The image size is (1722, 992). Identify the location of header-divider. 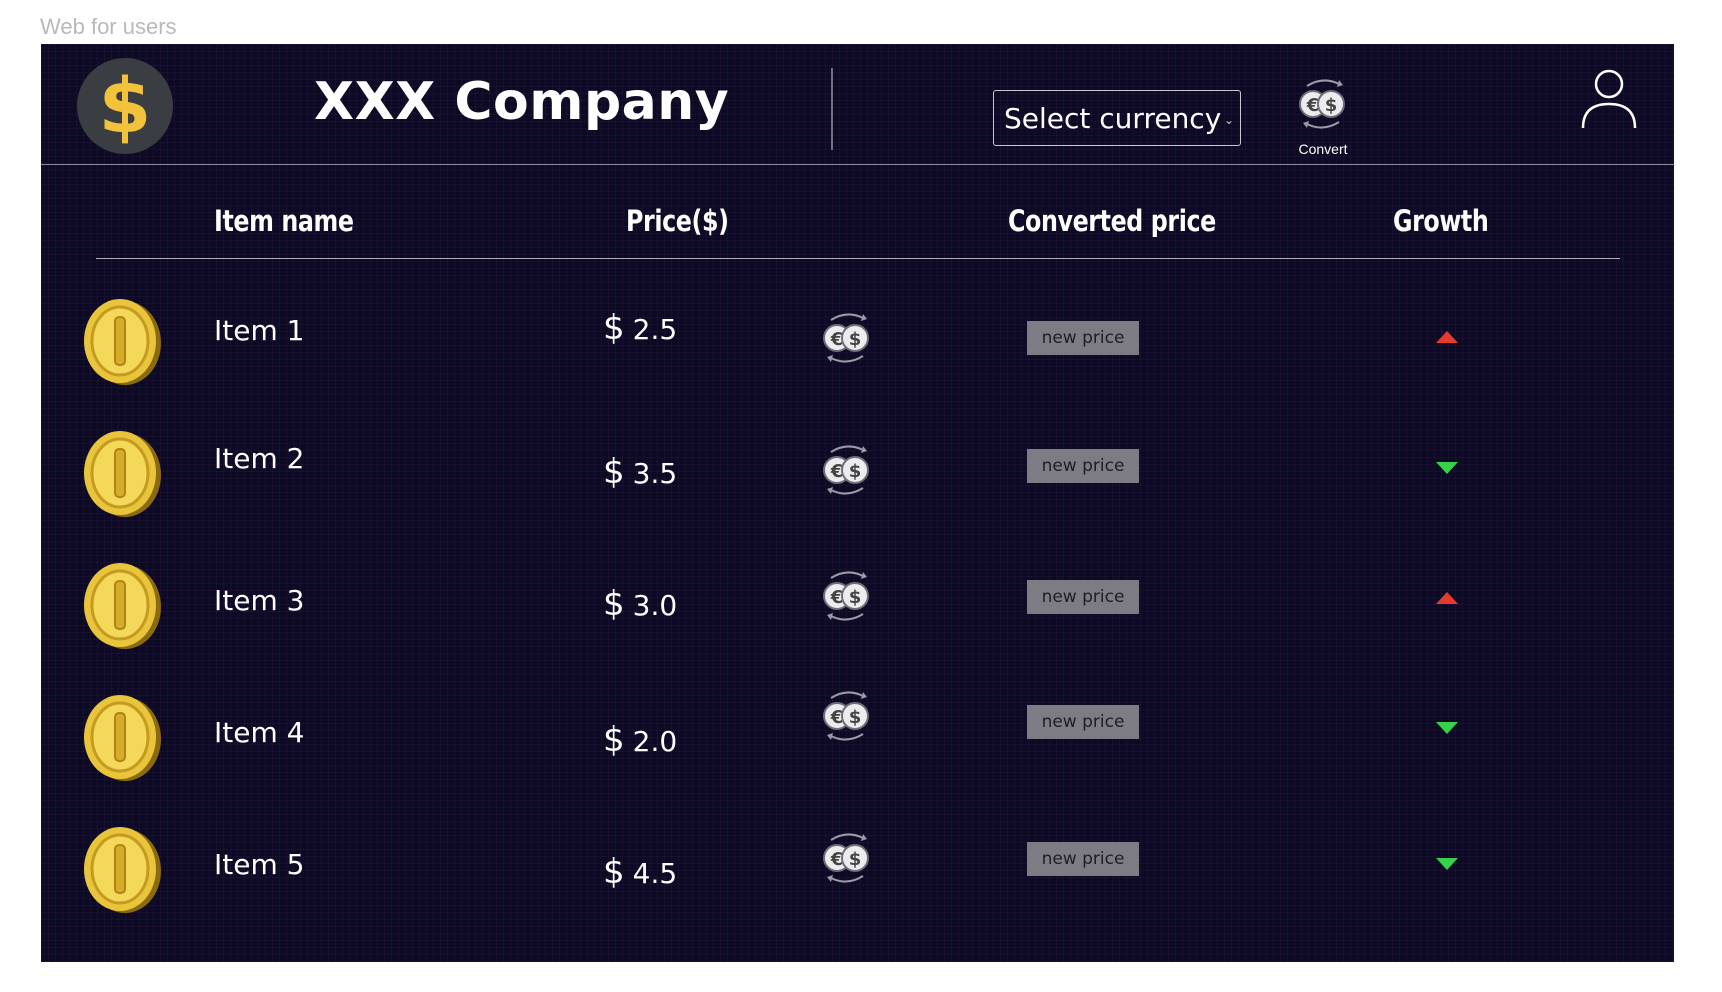
(832, 109).